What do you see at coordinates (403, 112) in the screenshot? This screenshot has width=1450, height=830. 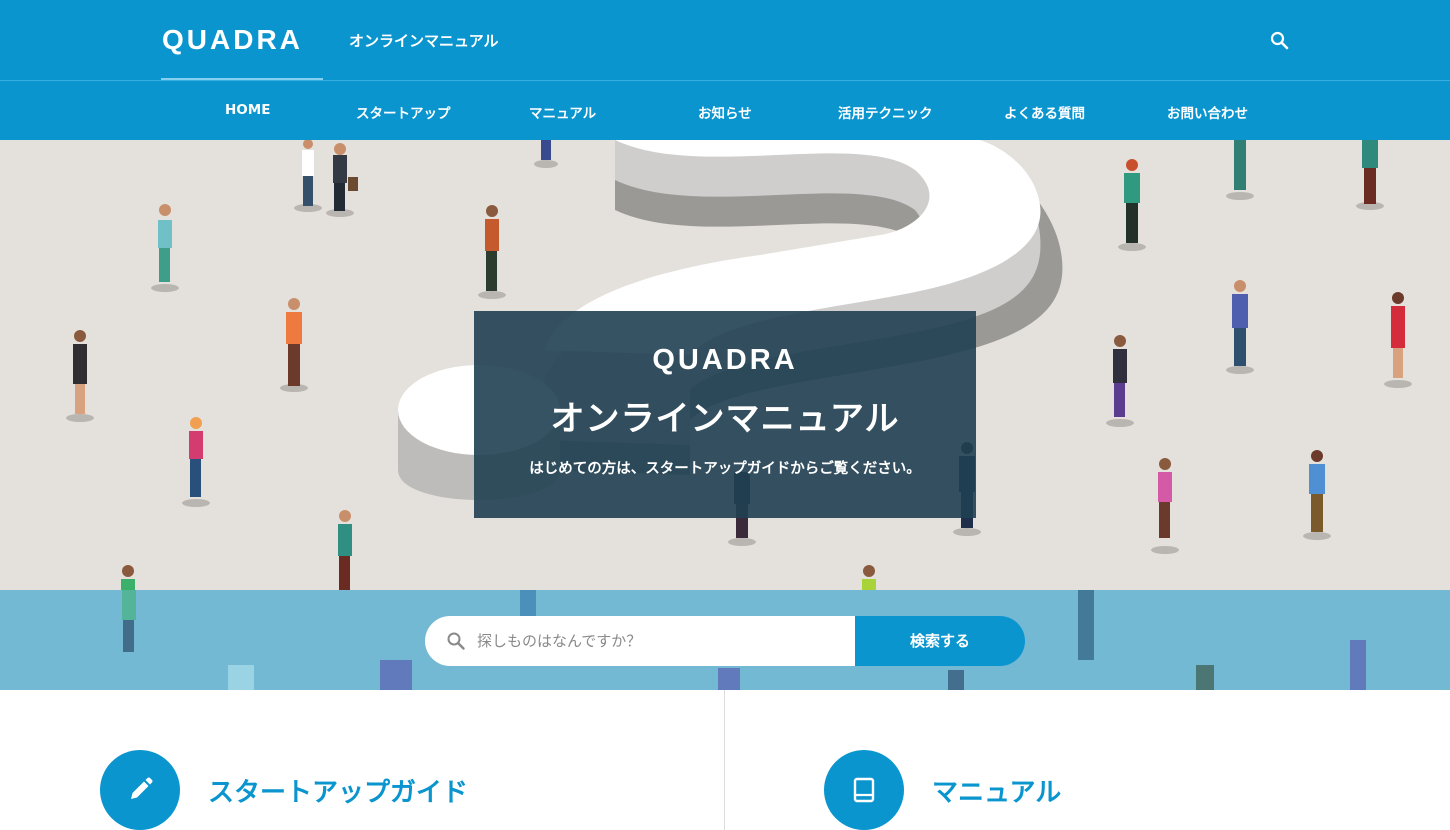 I see `nav-startup: スタートアップ` at bounding box center [403, 112].